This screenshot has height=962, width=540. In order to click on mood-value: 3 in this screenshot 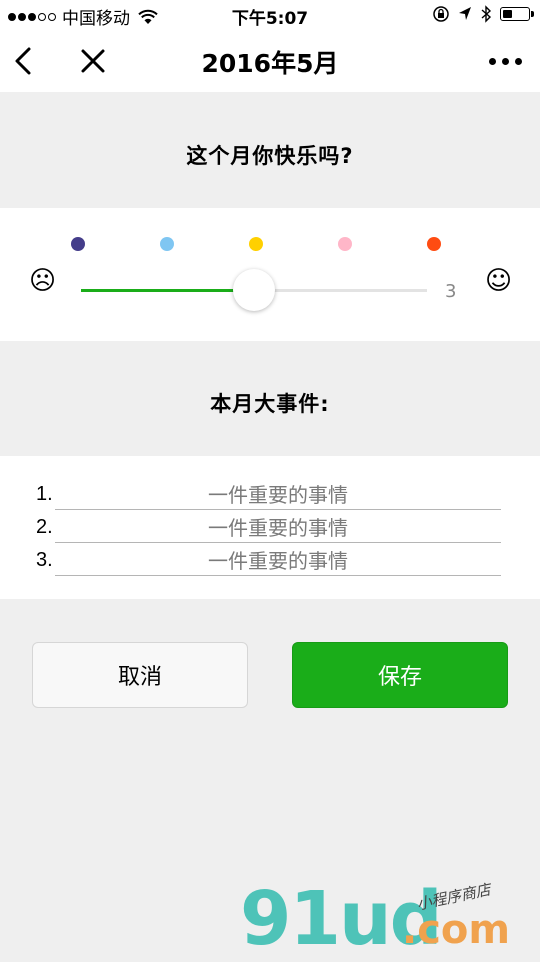, I will do `click(451, 291)`.